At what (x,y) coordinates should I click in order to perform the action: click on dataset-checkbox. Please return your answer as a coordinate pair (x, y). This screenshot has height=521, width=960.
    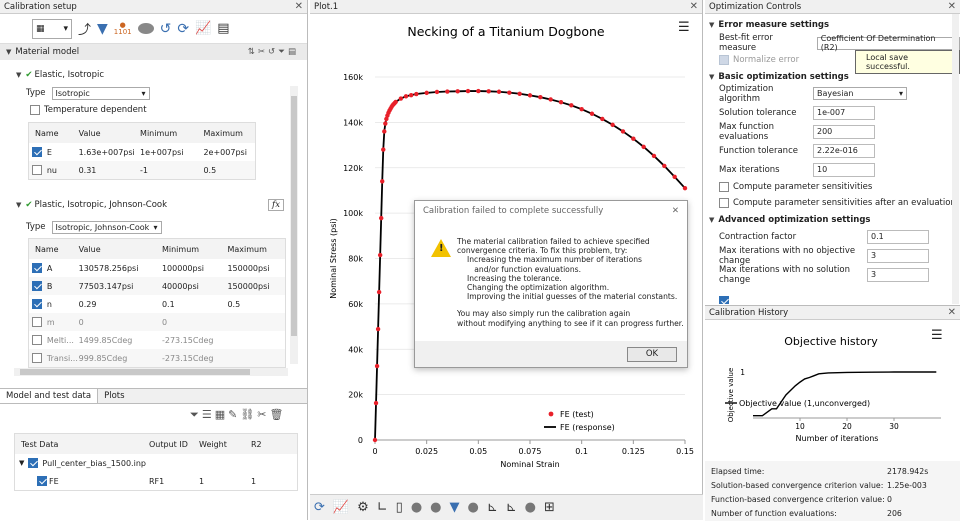
    Looking at the image, I should click on (33, 463).